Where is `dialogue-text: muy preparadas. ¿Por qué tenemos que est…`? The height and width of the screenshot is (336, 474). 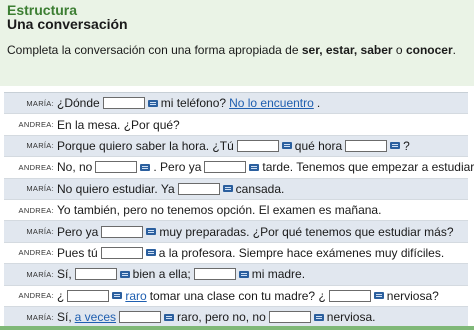 dialogue-text: muy preparadas. ¿Por qué tenemos que est… is located at coordinates (306, 231).